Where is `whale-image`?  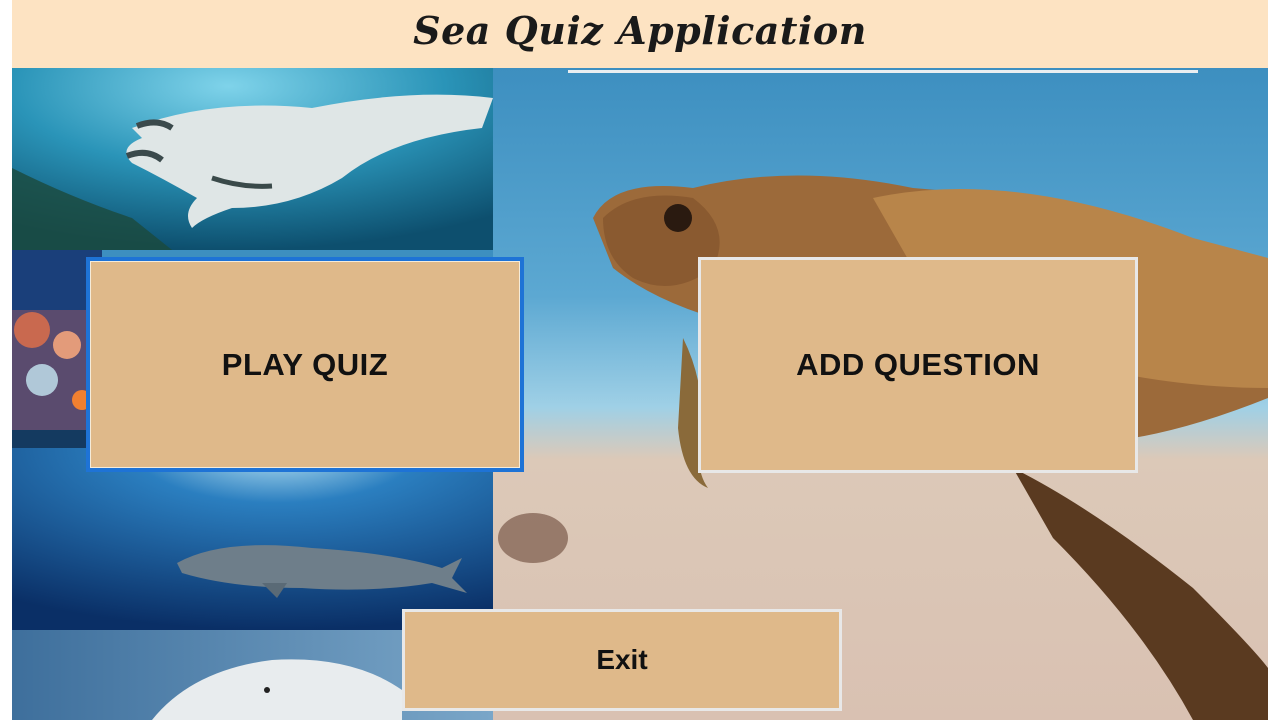 whale-image is located at coordinates (252, 539).